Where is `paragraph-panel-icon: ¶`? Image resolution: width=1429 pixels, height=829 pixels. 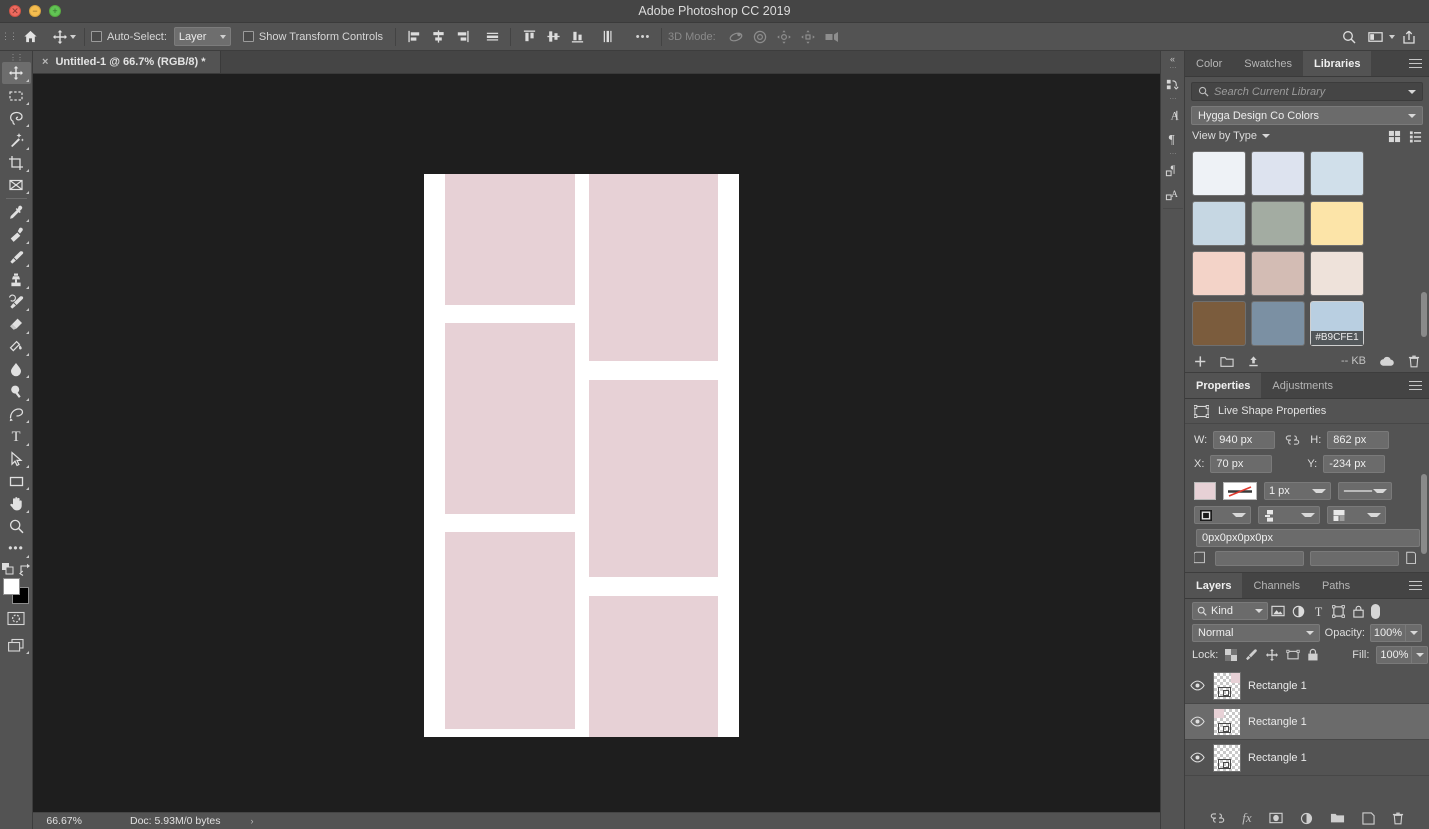 paragraph-panel-icon: ¶ is located at coordinates (1173, 139).